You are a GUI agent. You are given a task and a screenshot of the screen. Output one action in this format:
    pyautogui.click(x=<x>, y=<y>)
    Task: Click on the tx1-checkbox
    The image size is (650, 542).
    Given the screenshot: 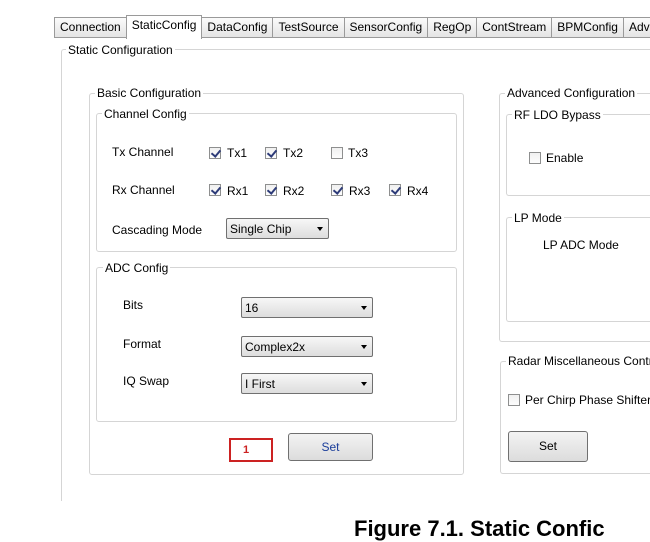 What is the action you would take?
    pyautogui.click(x=215, y=153)
    